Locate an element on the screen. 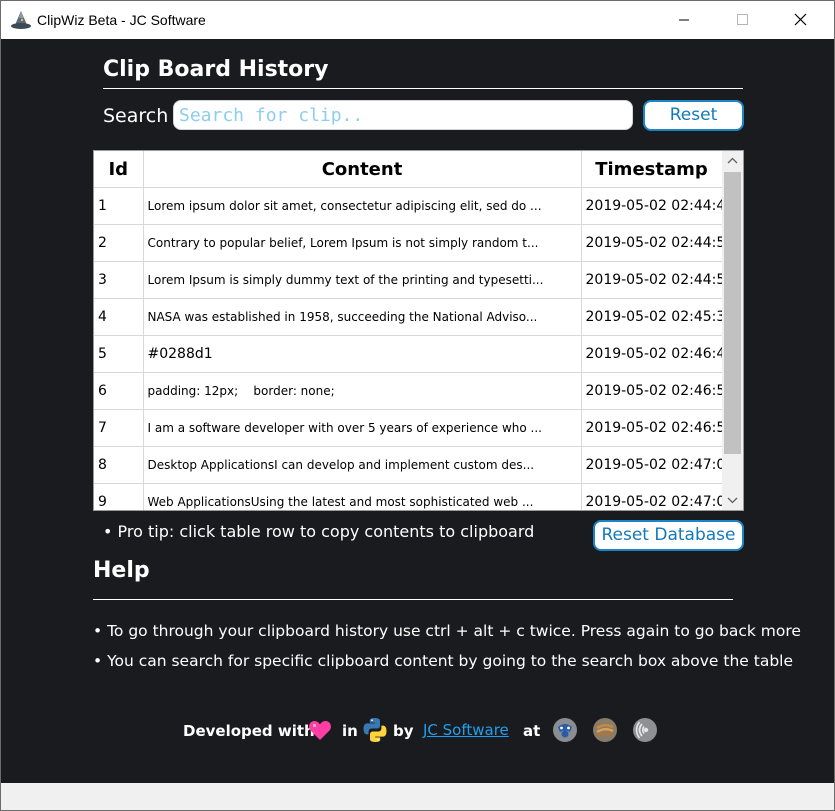  column-header-content: Content is located at coordinates (362, 169).